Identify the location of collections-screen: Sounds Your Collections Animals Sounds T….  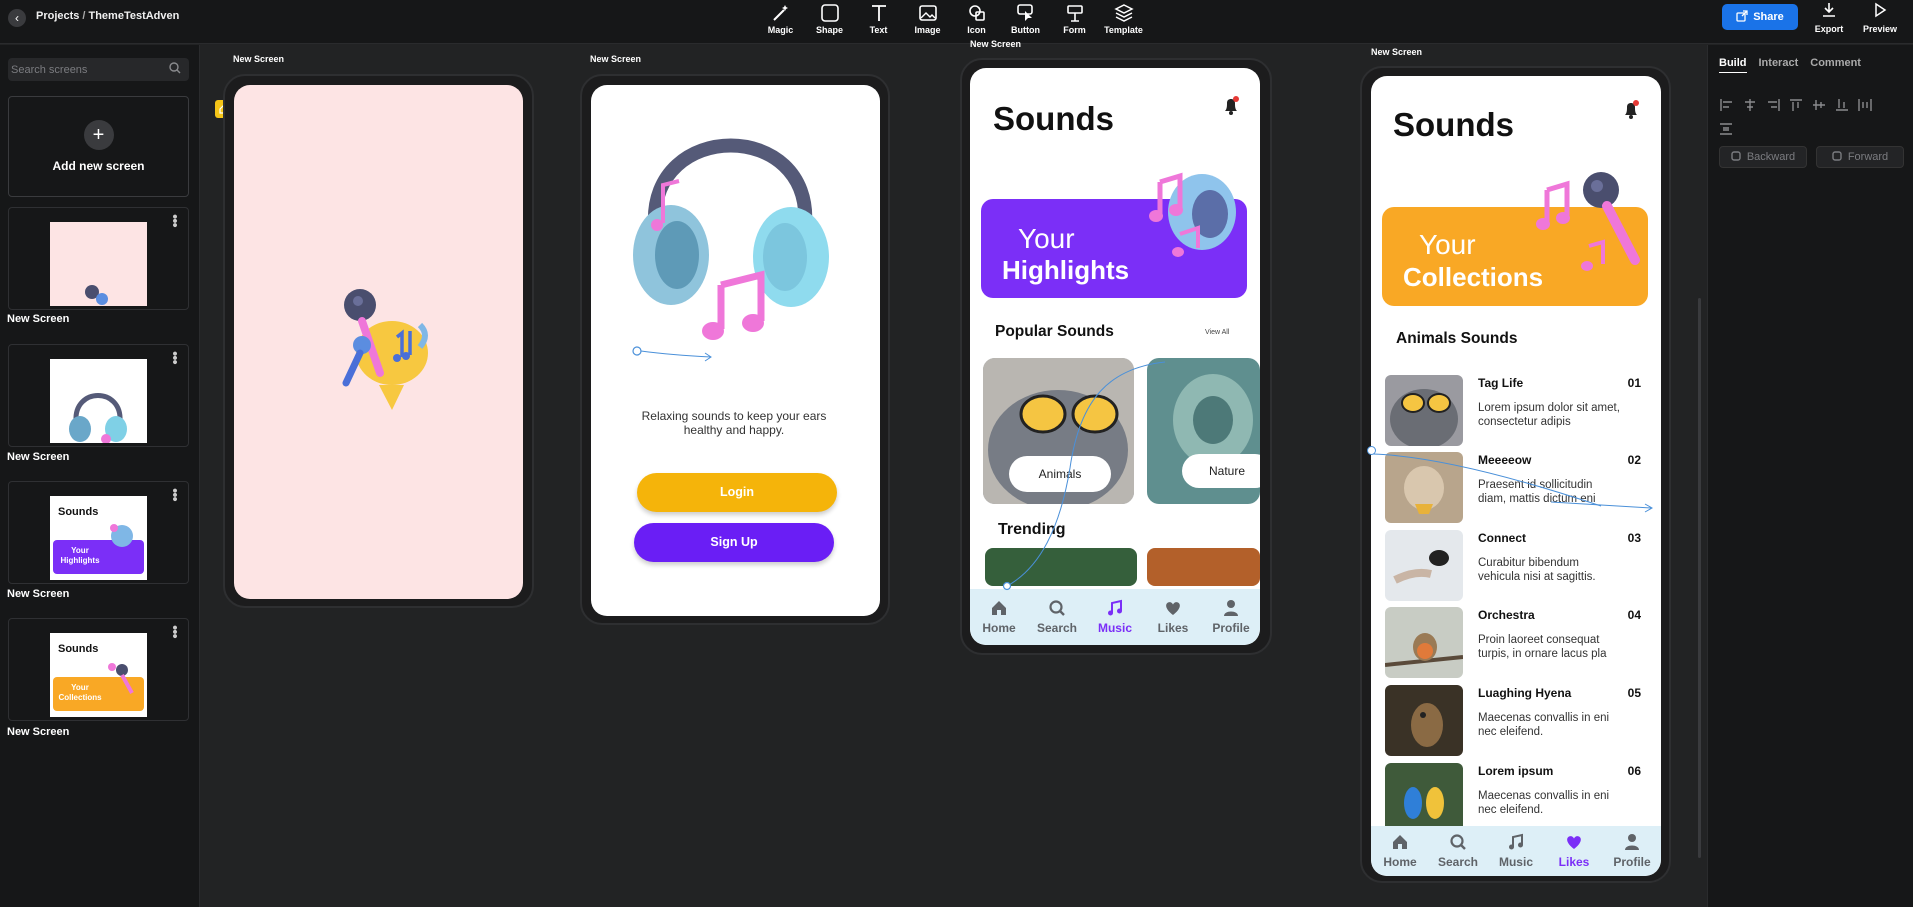
(1516, 476).